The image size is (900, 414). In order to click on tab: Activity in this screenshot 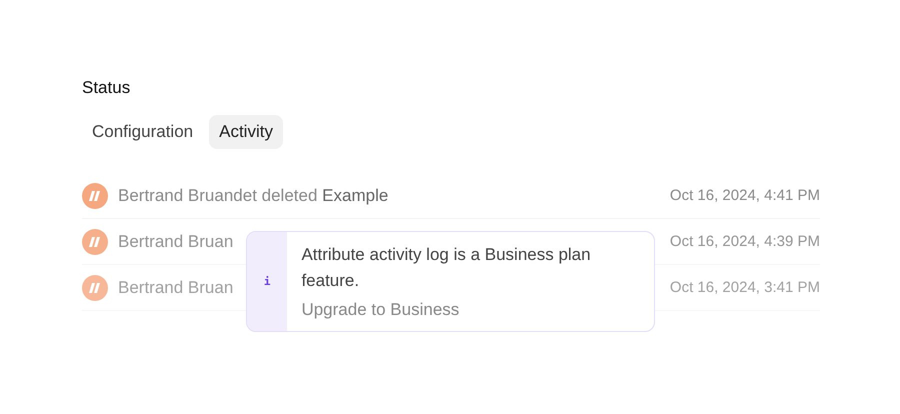, I will do `click(246, 132)`.